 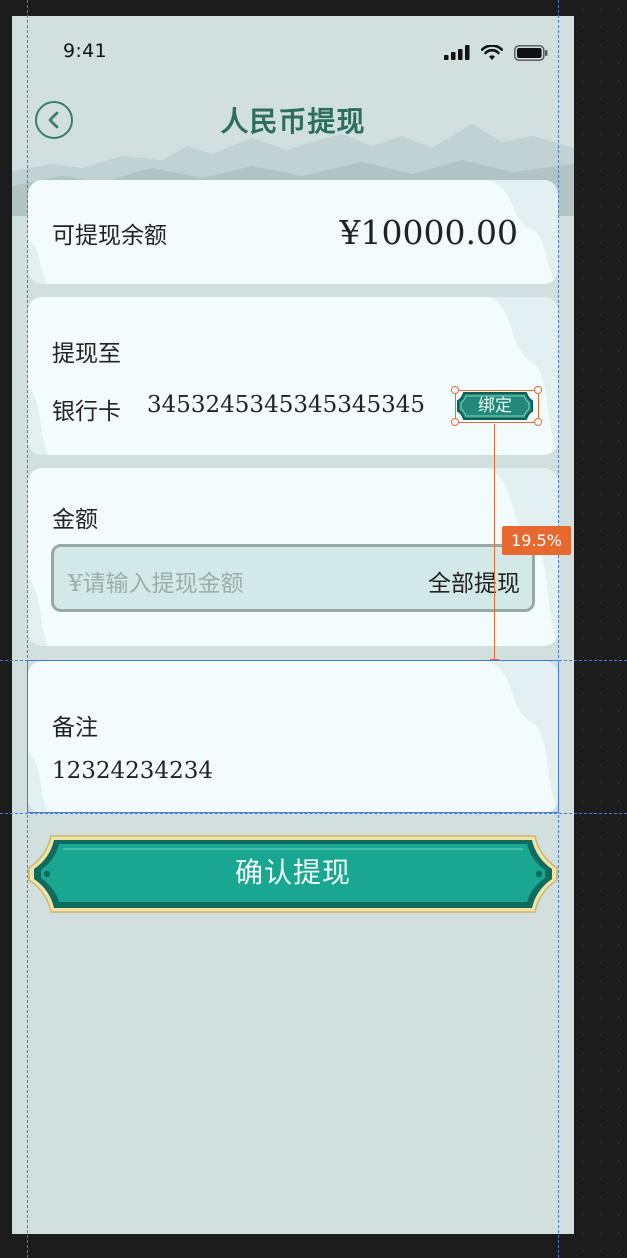 I want to click on confirm-label: 确认提现, so click(x=292, y=872).